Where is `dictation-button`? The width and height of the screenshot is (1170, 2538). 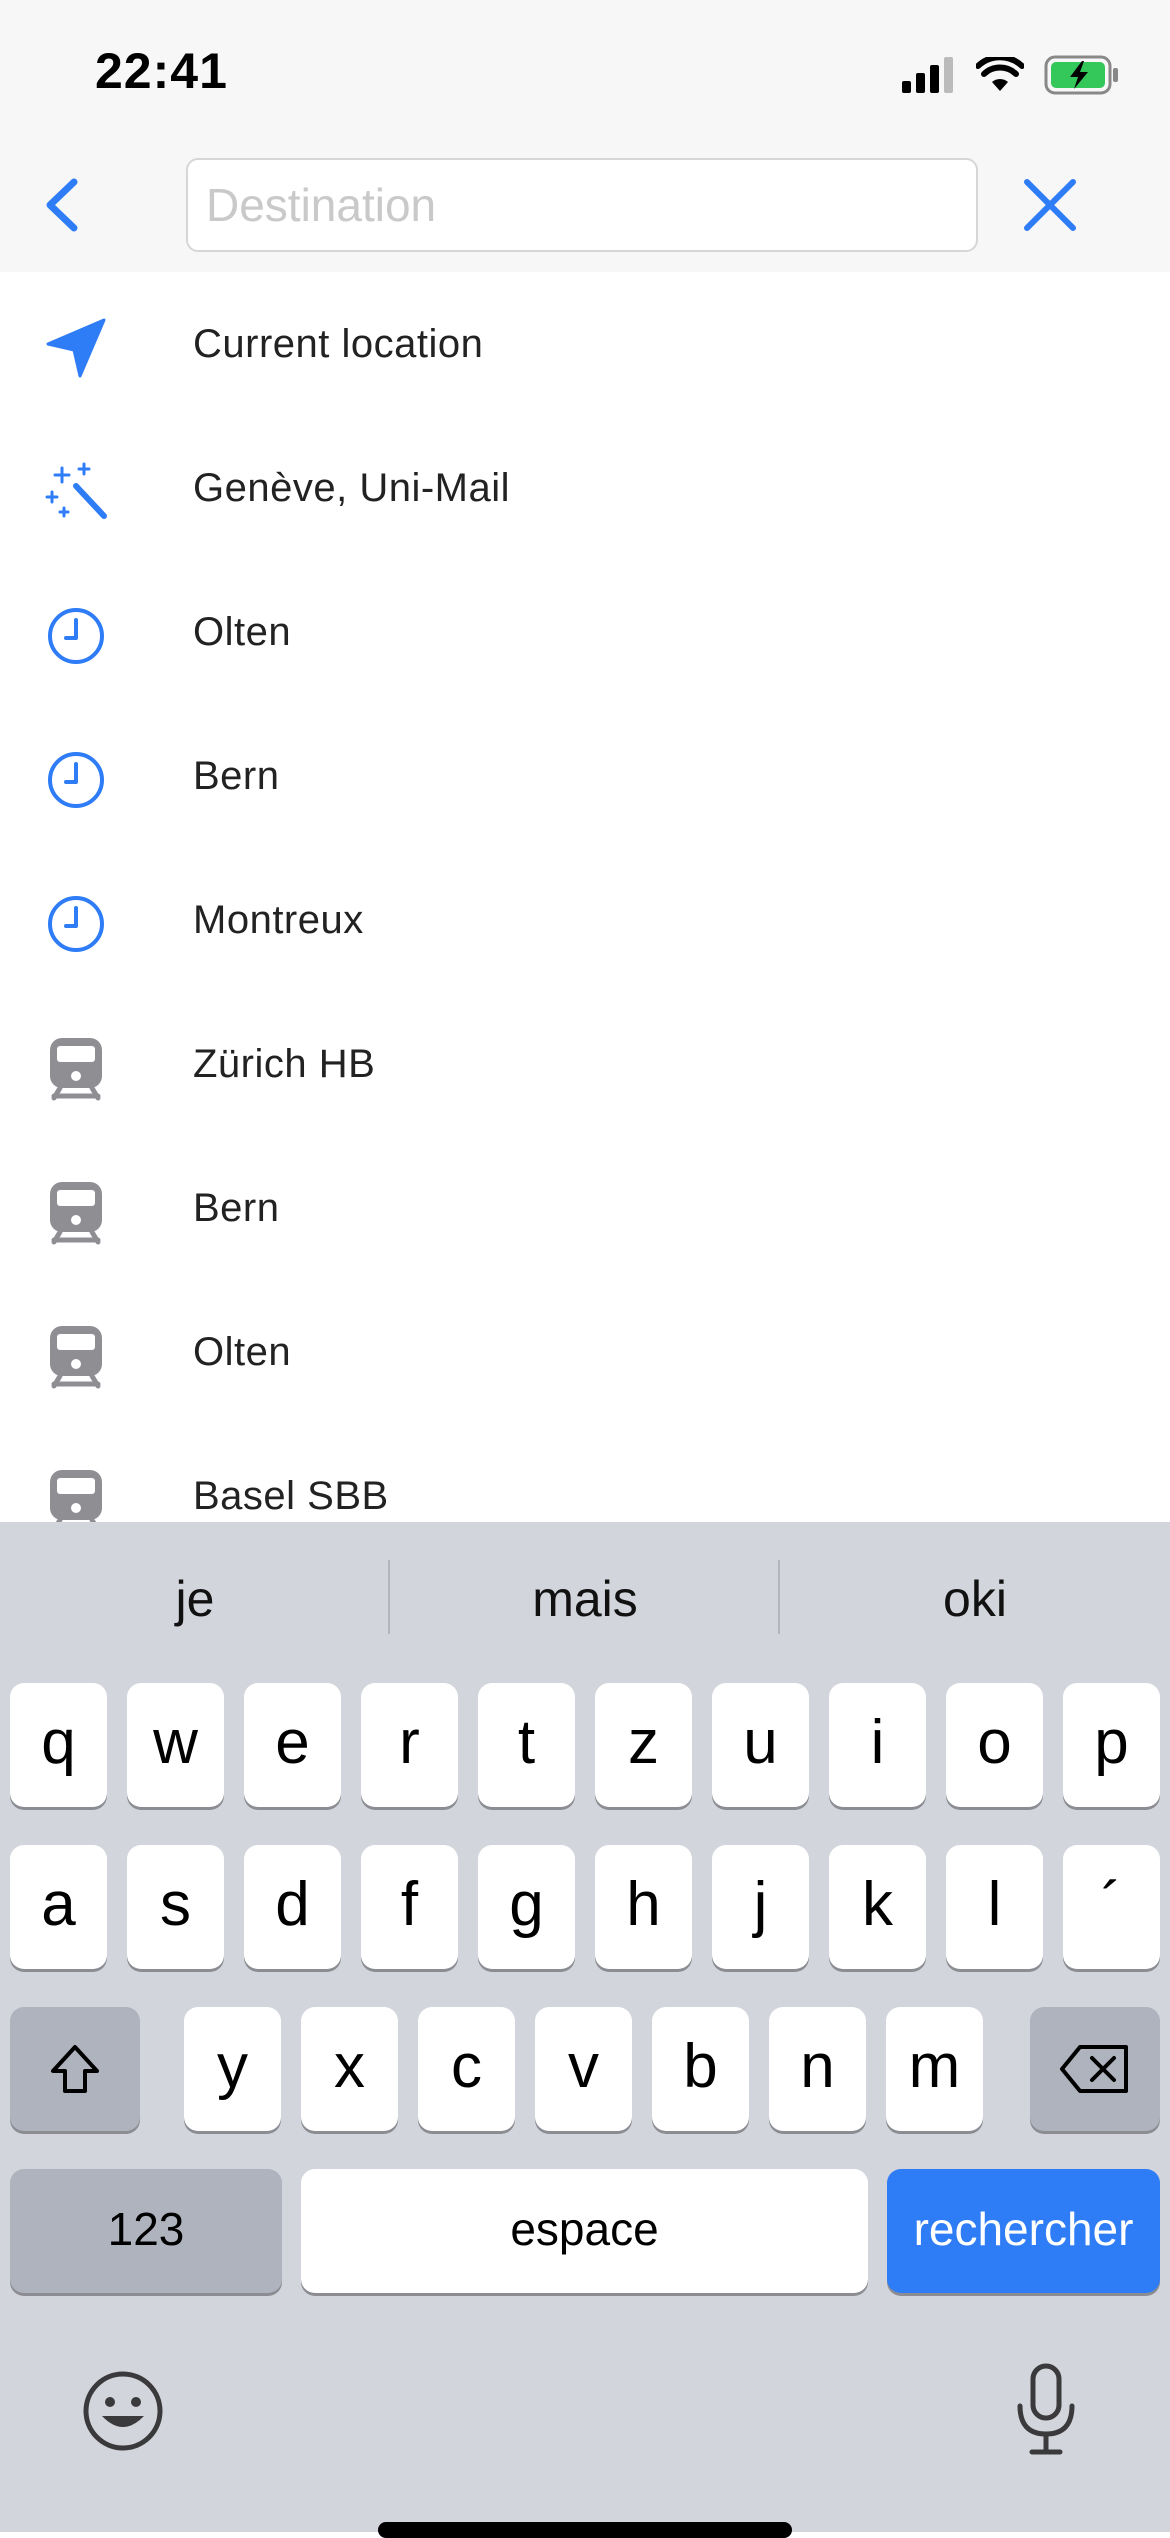 dictation-button is located at coordinates (1046, 2410).